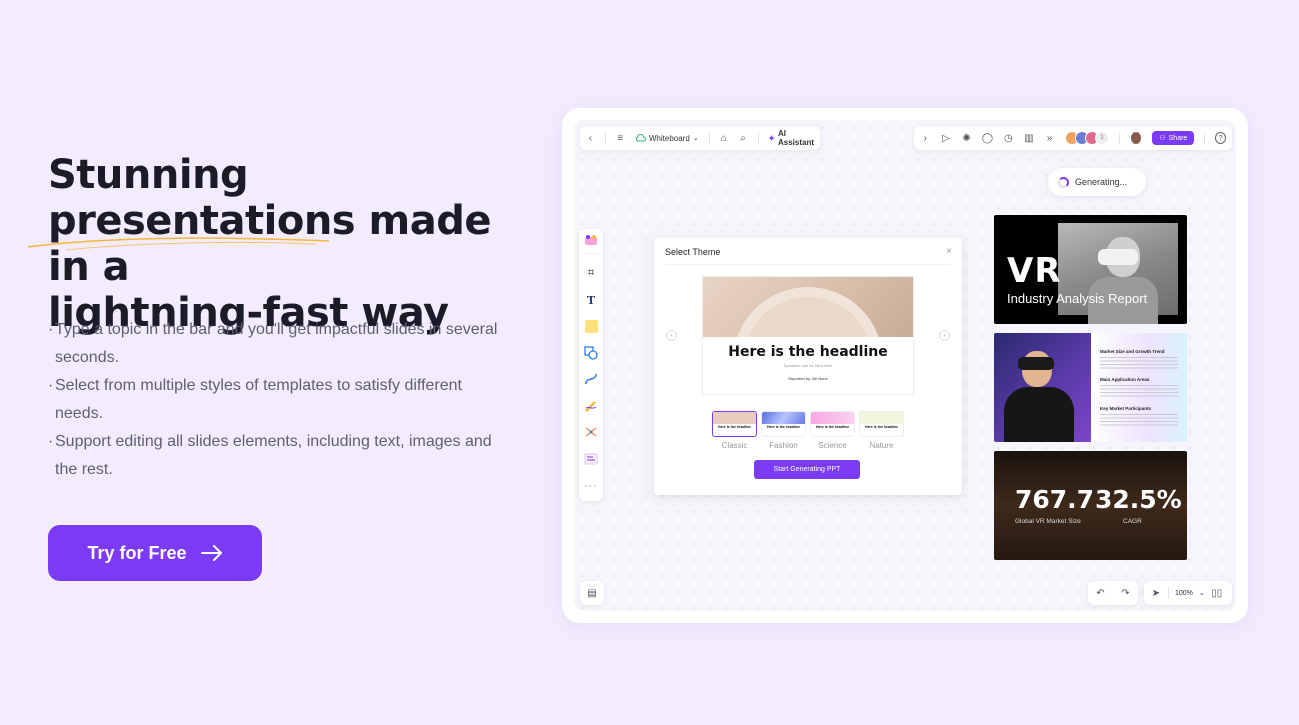  I want to click on theme-label: Nature, so click(881, 445).